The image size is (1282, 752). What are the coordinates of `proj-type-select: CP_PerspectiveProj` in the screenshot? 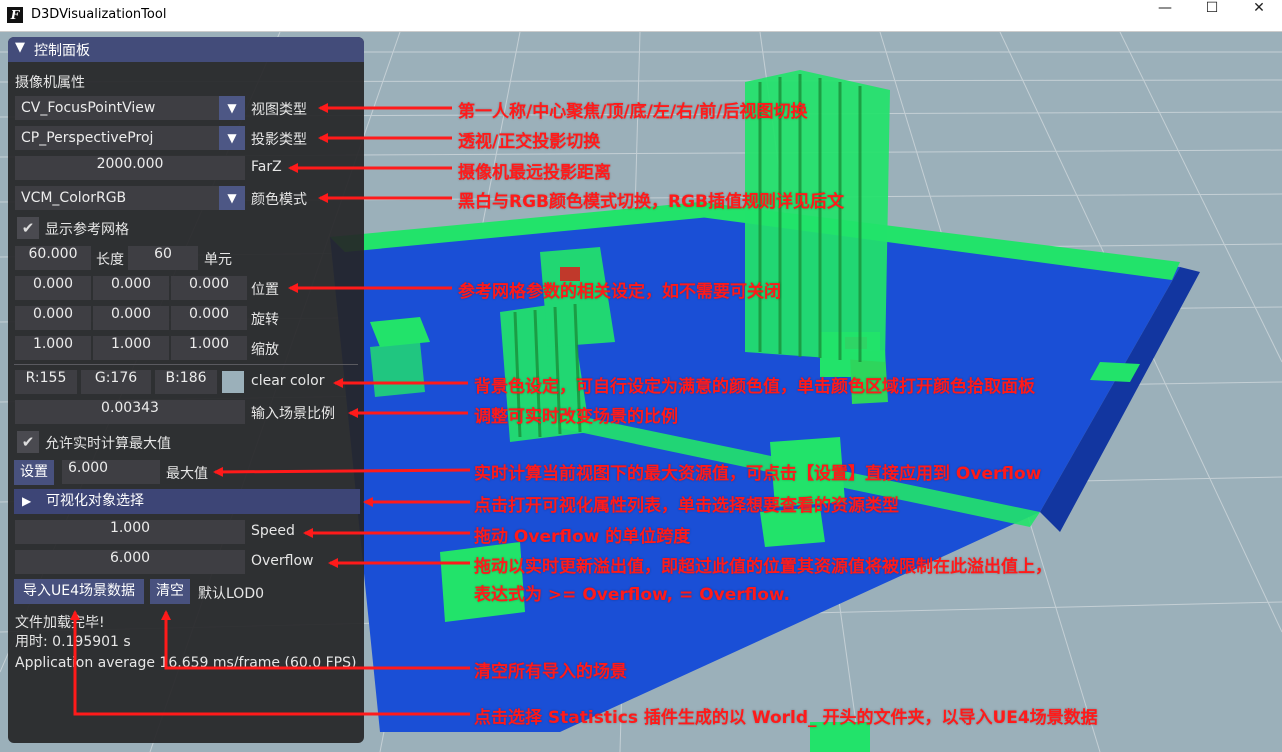 It's located at (117, 138).